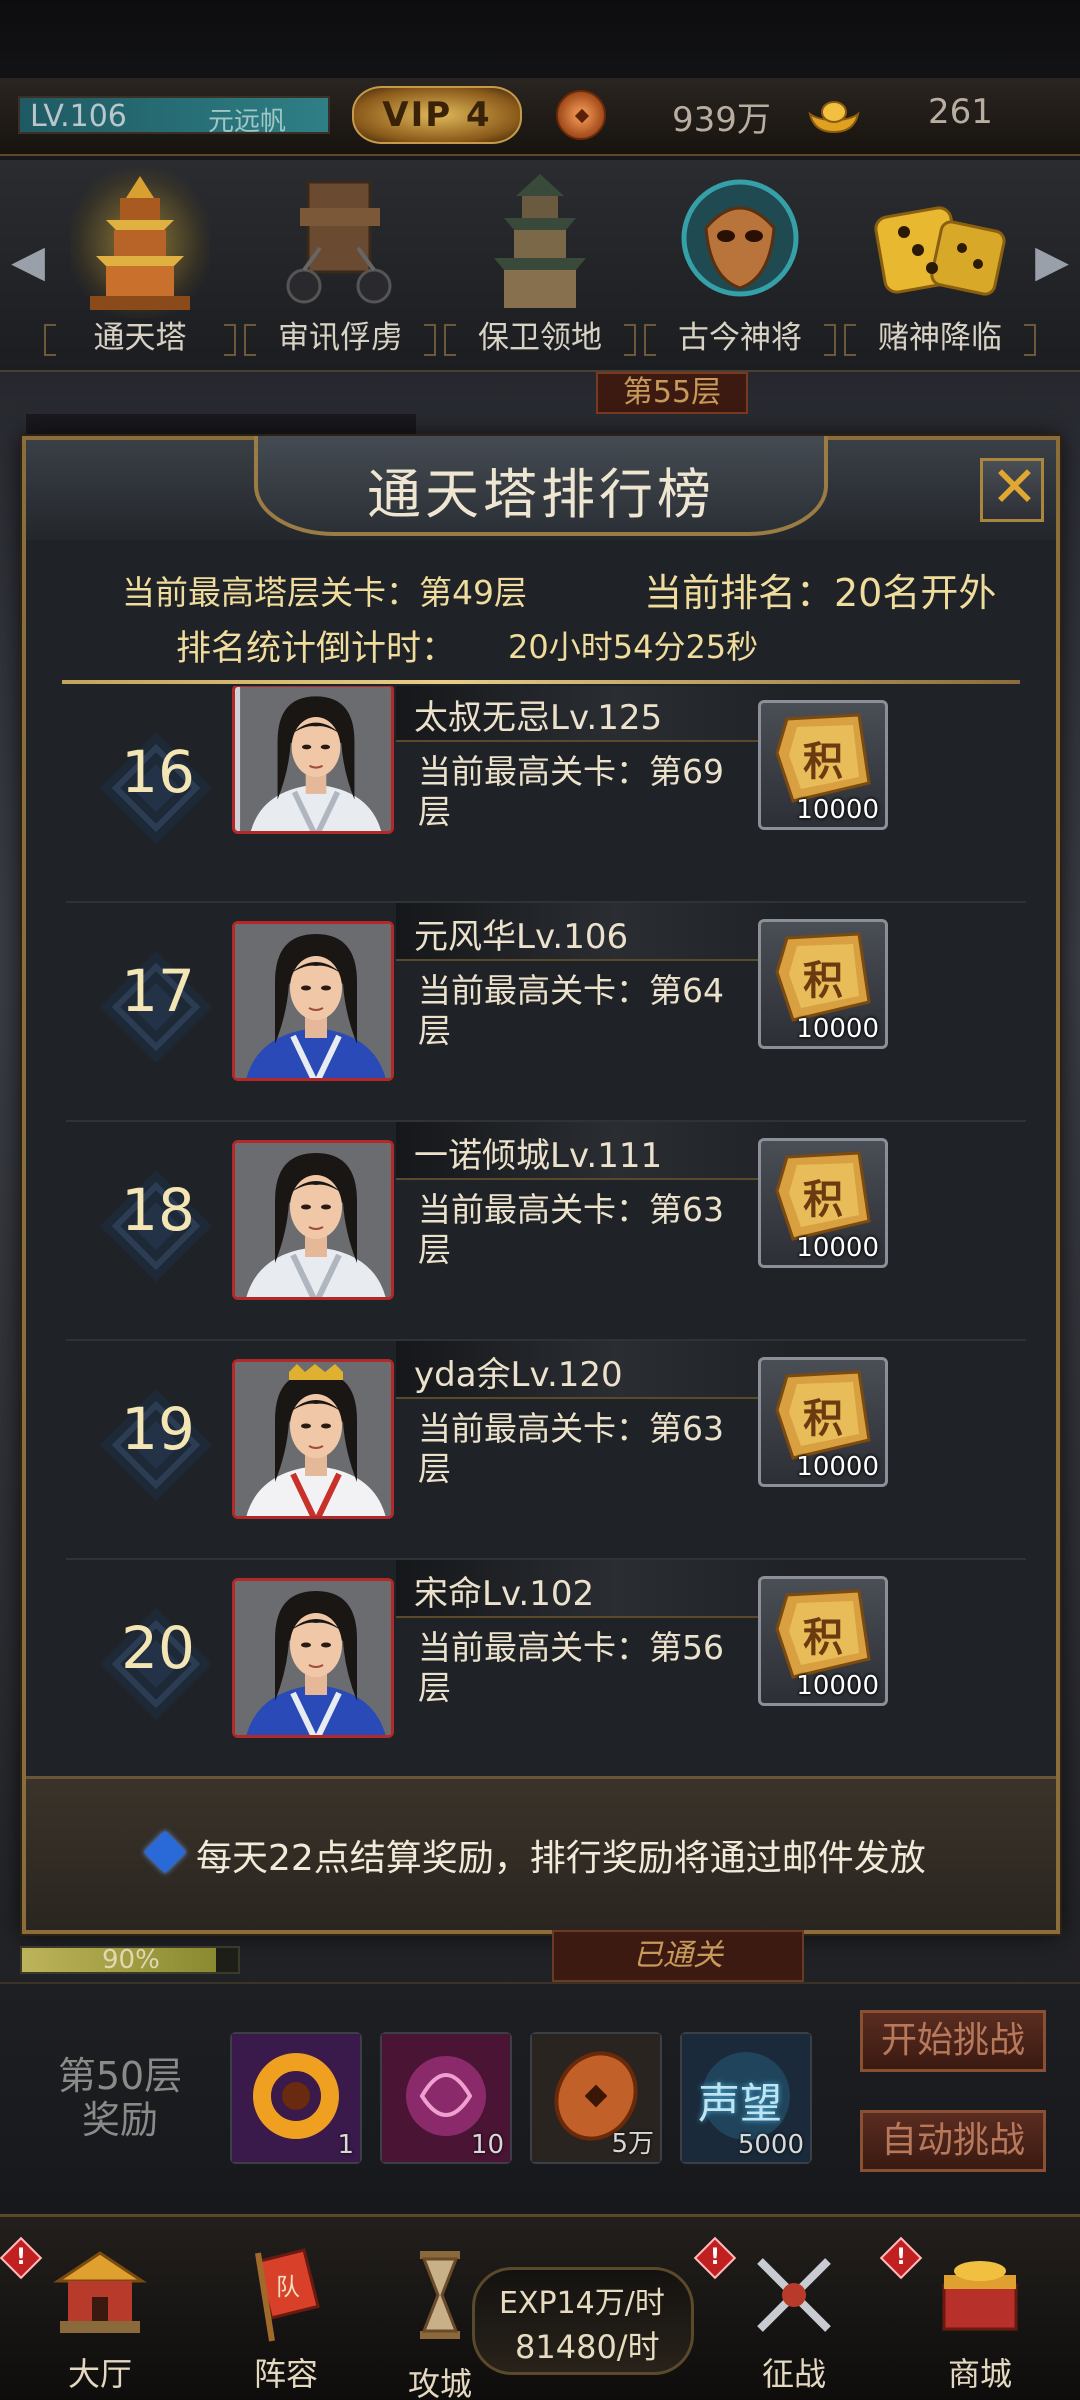 This screenshot has width=1080, height=2400. I want to click on close-button: ✕, so click(1012, 488).